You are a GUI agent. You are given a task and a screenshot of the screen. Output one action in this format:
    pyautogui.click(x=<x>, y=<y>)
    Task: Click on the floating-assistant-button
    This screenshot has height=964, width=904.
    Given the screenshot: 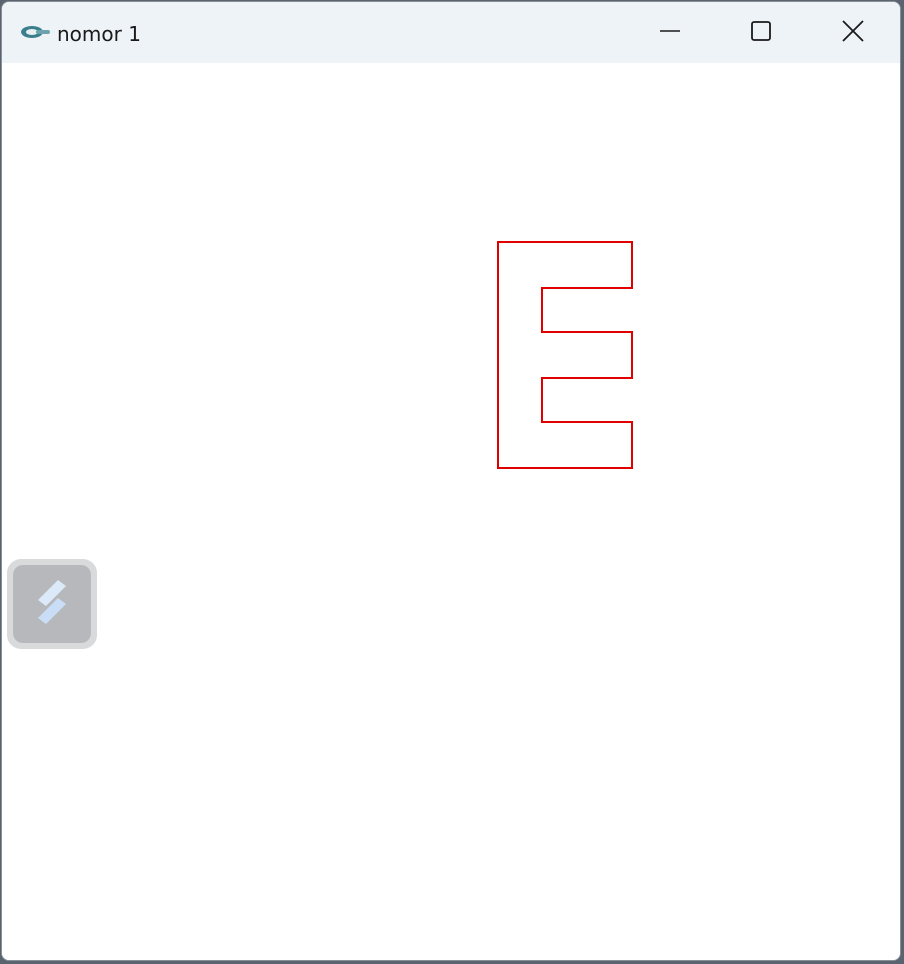 What is the action you would take?
    pyautogui.click(x=52, y=604)
    